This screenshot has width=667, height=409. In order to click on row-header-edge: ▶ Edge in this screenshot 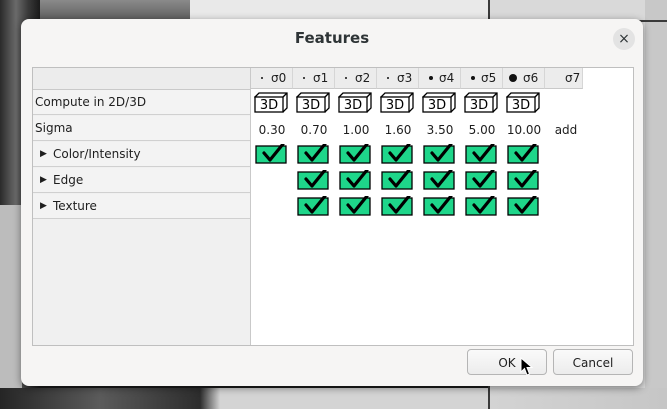, I will do `click(141, 180)`.